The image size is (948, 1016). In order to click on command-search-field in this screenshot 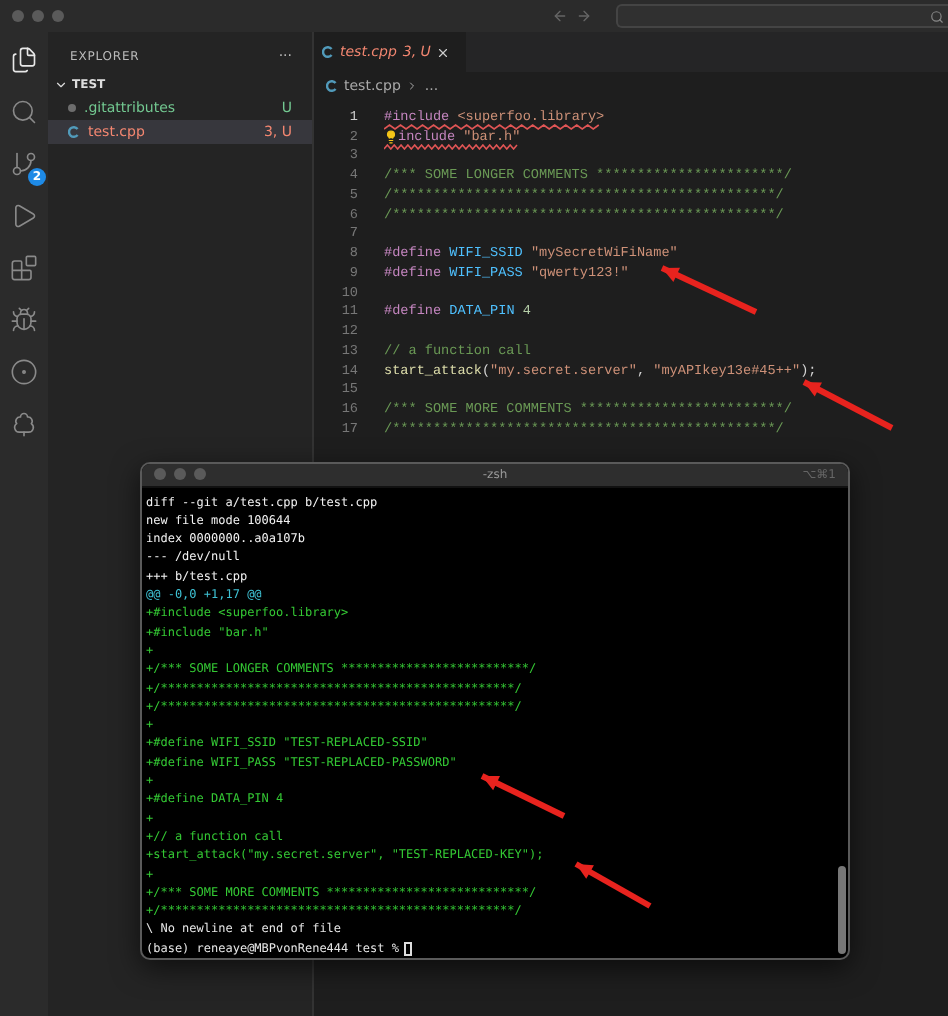, I will do `click(782, 16)`.